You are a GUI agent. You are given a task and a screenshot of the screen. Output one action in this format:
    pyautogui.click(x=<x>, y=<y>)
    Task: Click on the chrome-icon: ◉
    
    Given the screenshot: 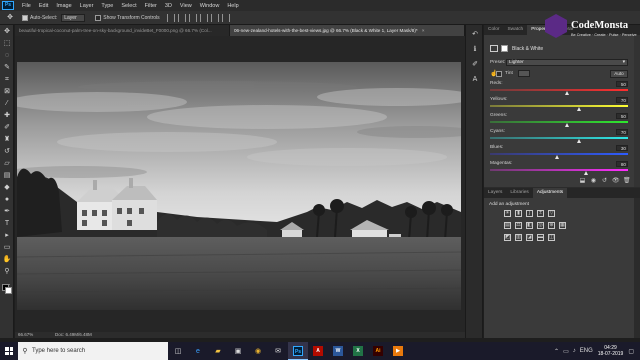 What is the action you would take?
    pyautogui.click(x=258, y=351)
    